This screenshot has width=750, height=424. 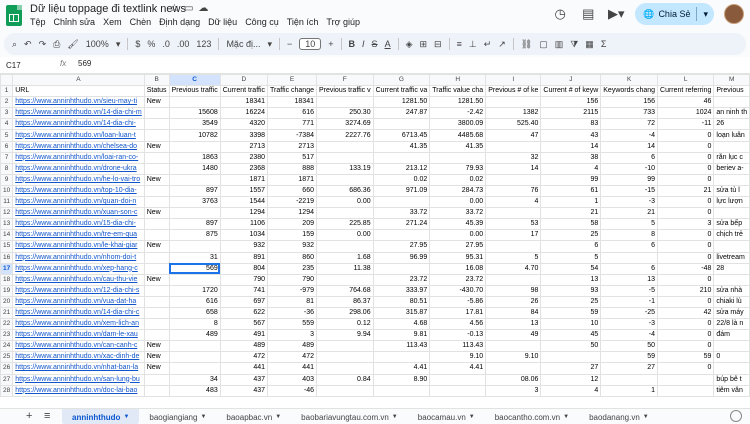 What do you see at coordinates (629, 313) in the screenshot?
I see `cell: -25` at bounding box center [629, 313].